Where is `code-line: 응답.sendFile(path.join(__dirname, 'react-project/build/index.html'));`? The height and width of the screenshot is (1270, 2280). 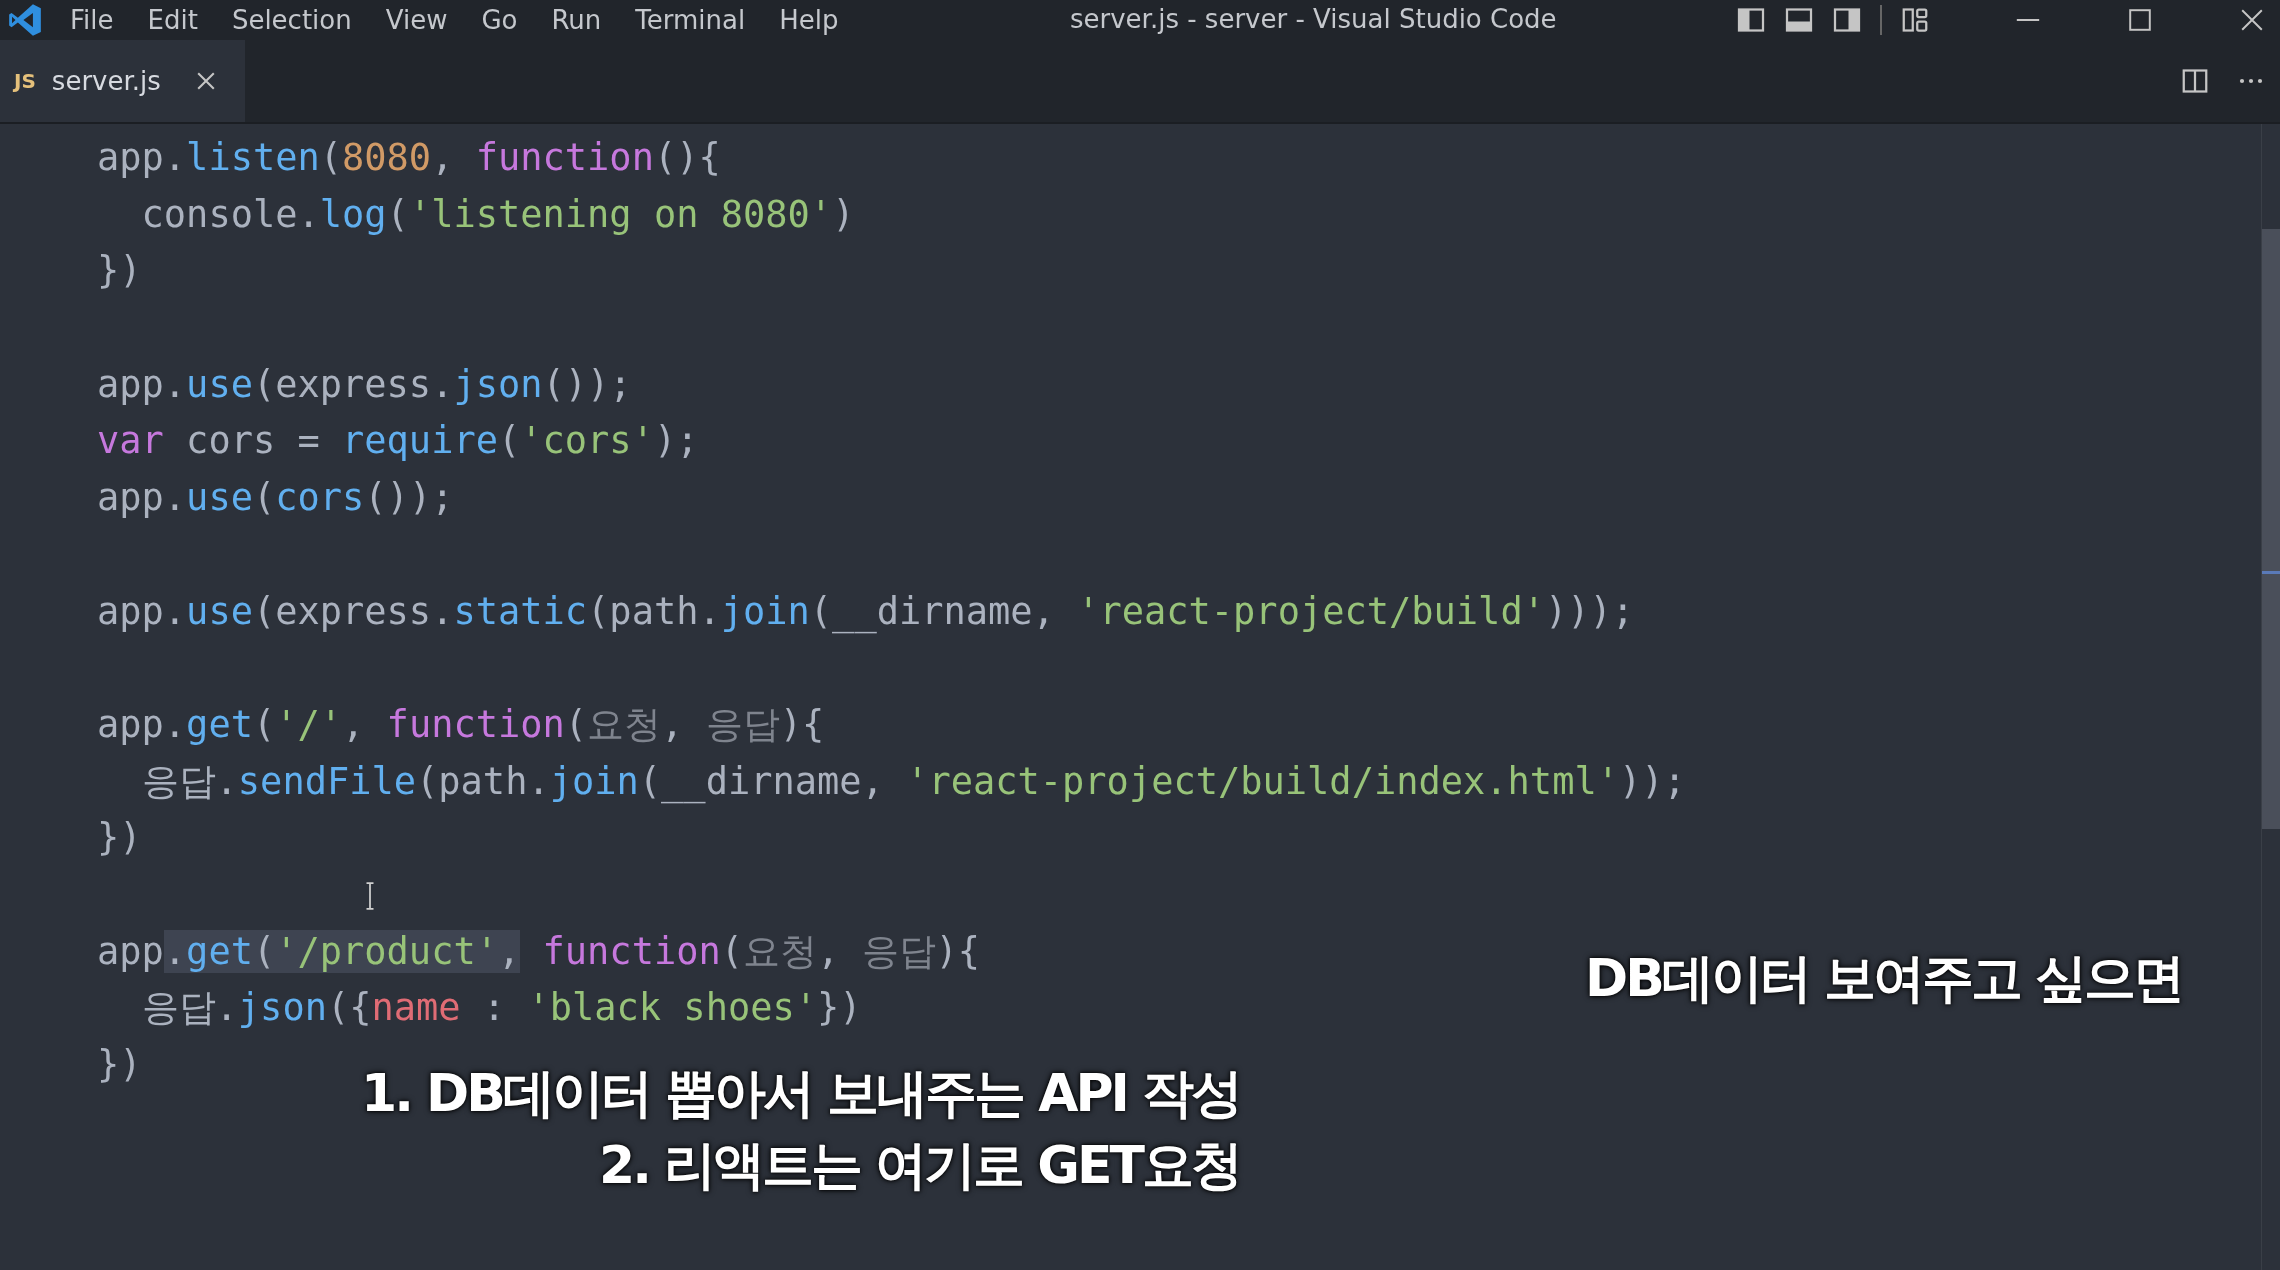 code-line: 응답.sendFile(path.join(__dirname, 'react-project/build/index.html')); is located at coordinates (913, 782).